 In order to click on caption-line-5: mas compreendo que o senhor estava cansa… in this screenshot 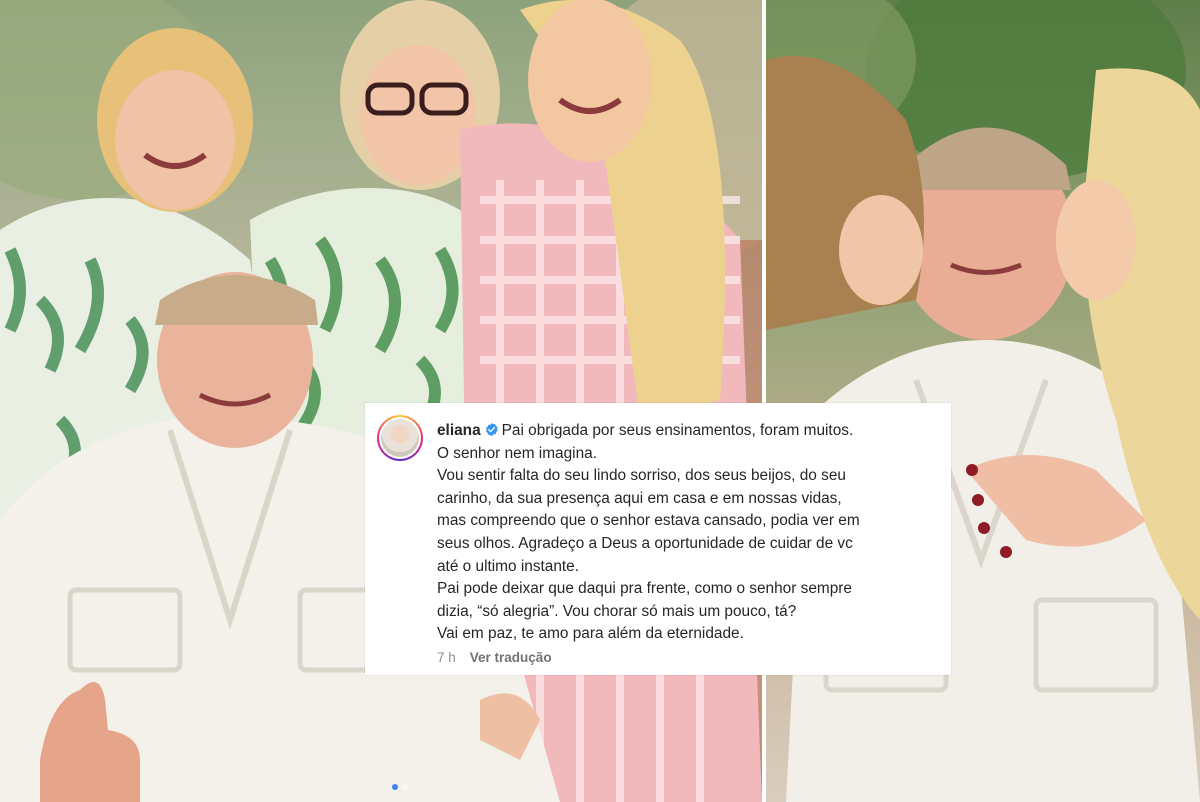, I will do `click(648, 521)`.